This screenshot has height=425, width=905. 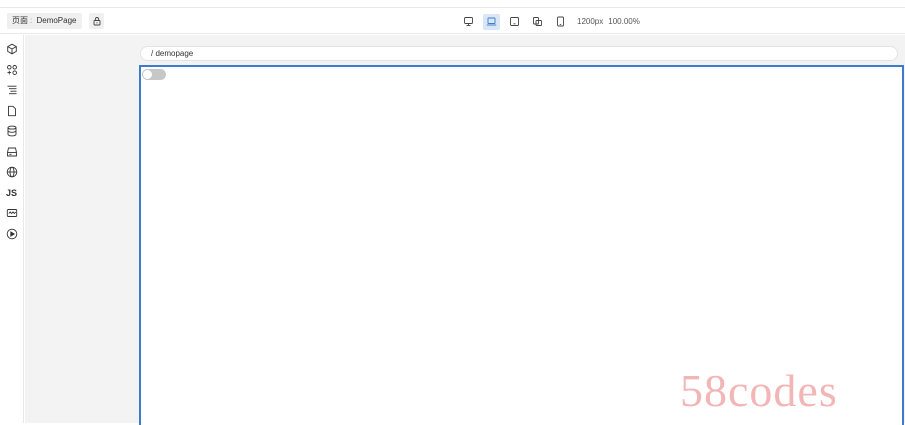 I want to click on outline-panel-button, so click(x=11, y=89).